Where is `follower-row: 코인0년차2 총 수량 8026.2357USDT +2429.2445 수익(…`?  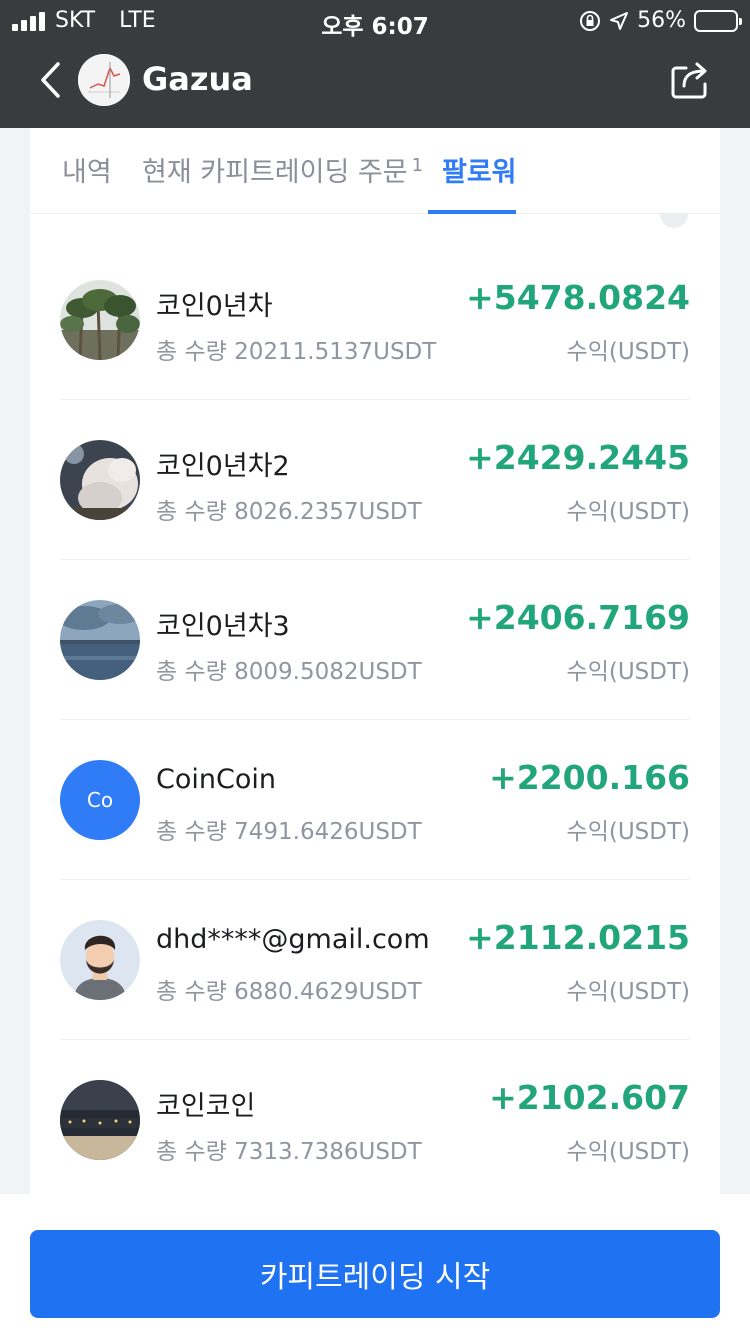 follower-row: 코인0년차2 총 수량 8026.2357USDT +2429.2445 수익(… is located at coordinates (375, 480).